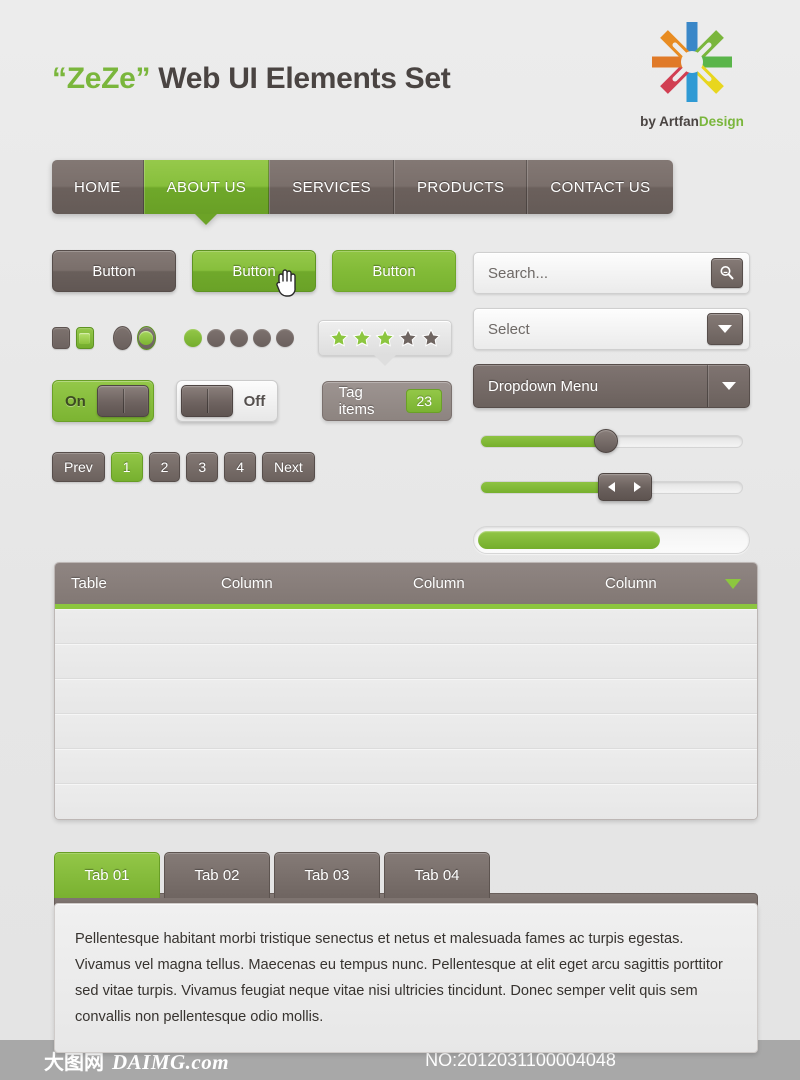  I want to click on brand-prefix: by Artfan, so click(669, 121).